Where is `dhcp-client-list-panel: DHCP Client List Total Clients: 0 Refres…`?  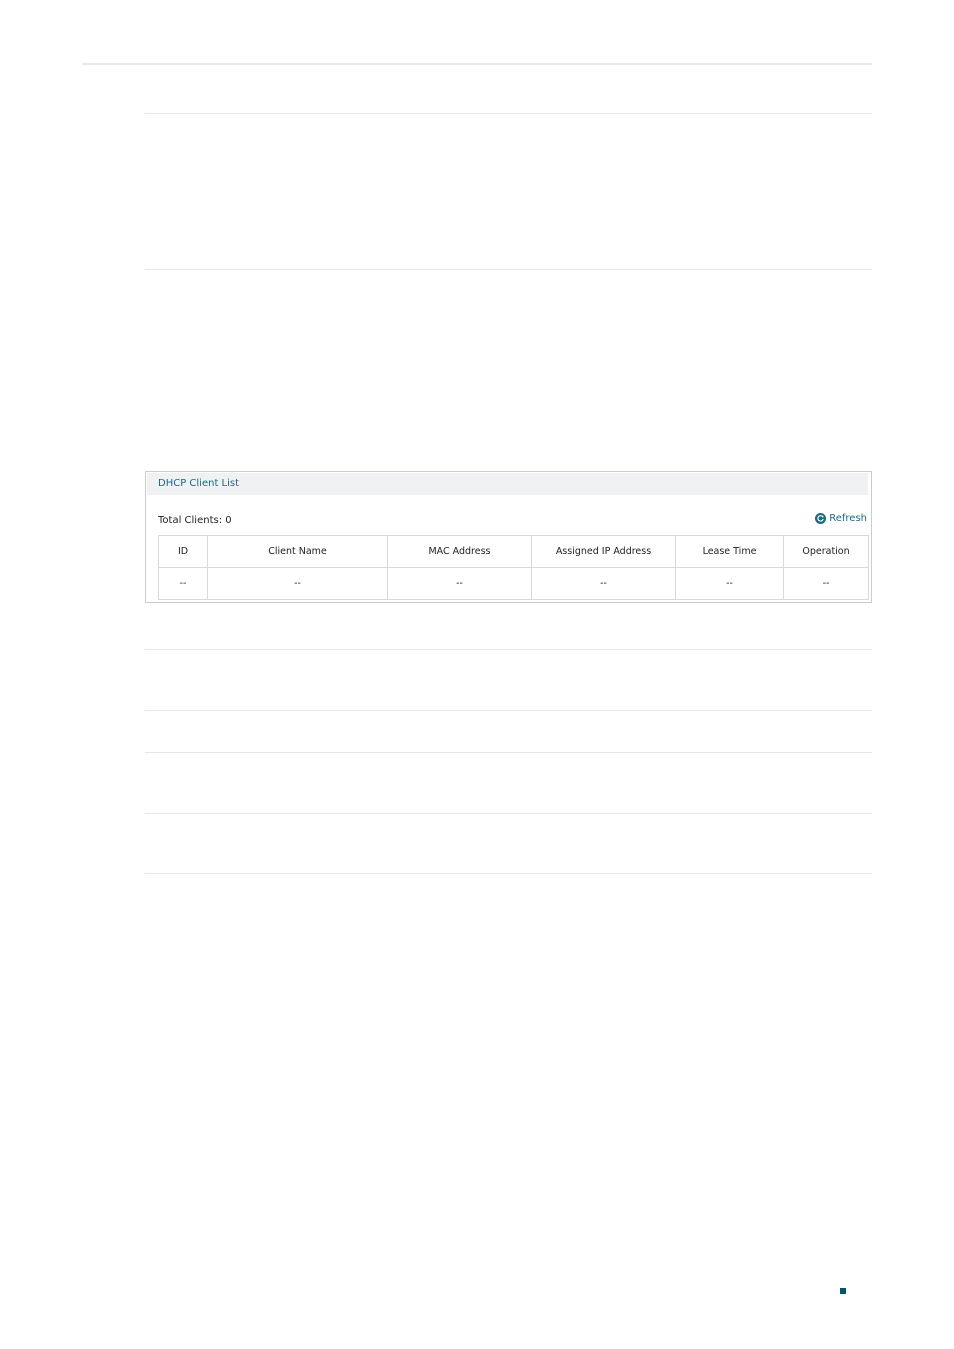 dhcp-client-list-panel: DHCP Client List Total Clients: 0 Refres… is located at coordinates (508, 537).